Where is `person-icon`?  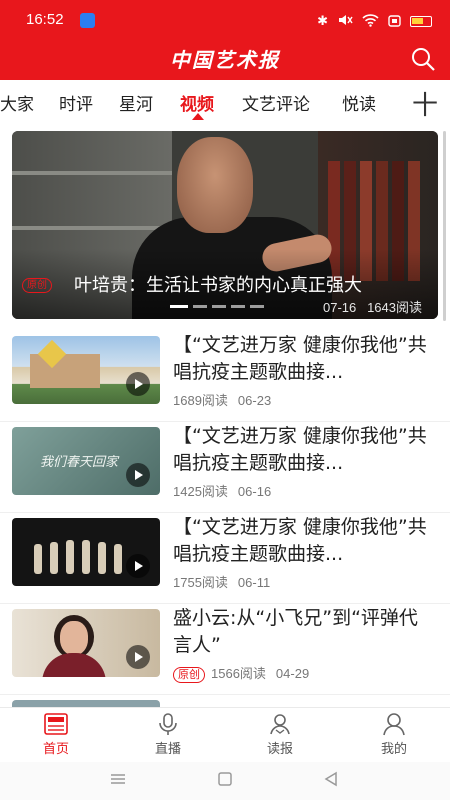
person-icon is located at coordinates (394, 724).